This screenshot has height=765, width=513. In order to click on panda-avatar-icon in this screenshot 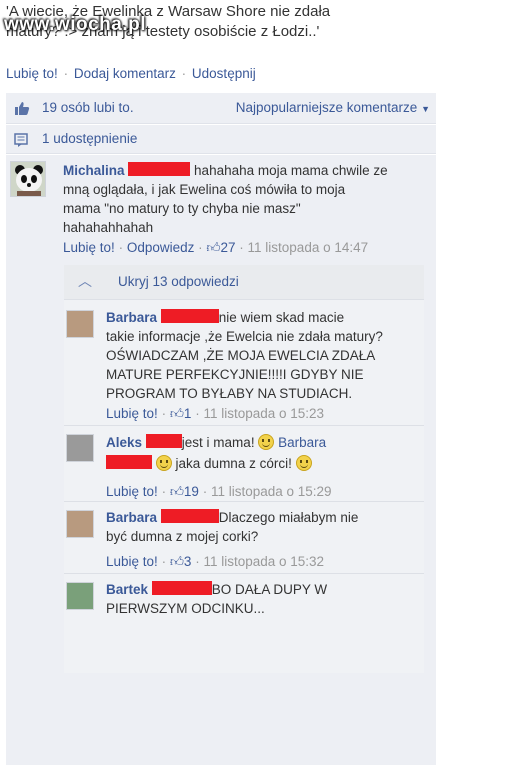, I will do `click(28, 179)`.